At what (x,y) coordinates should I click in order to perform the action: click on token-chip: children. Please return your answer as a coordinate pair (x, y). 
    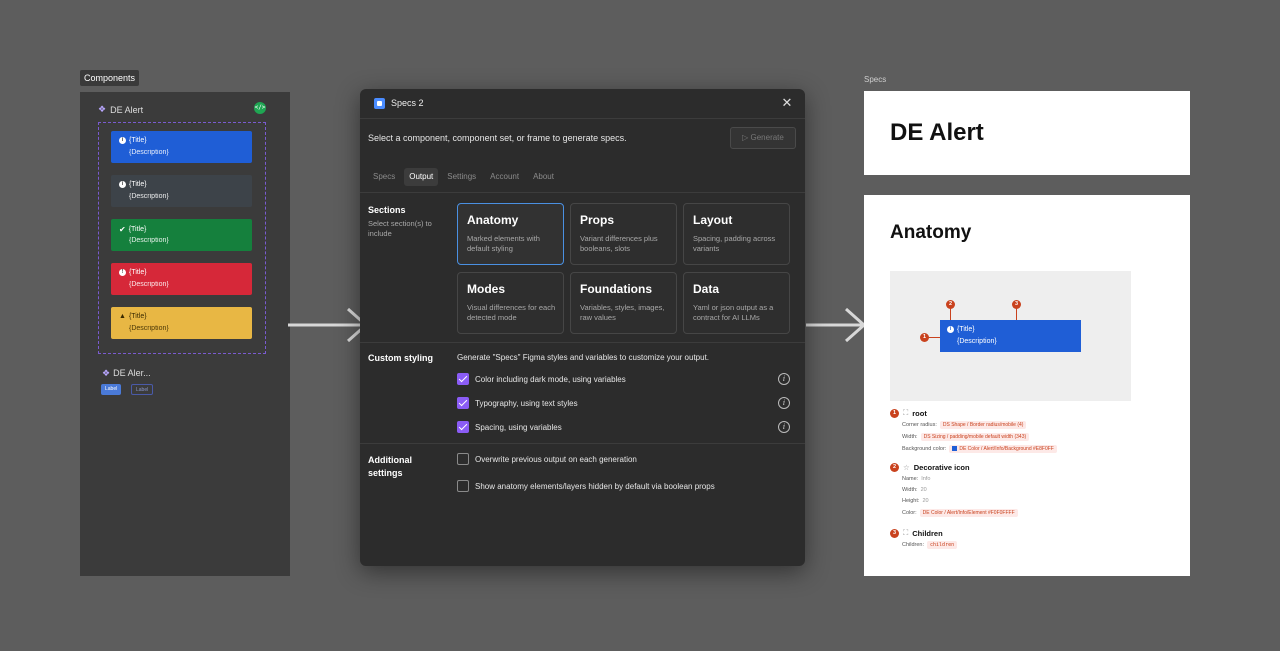
    Looking at the image, I should click on (942, 545).